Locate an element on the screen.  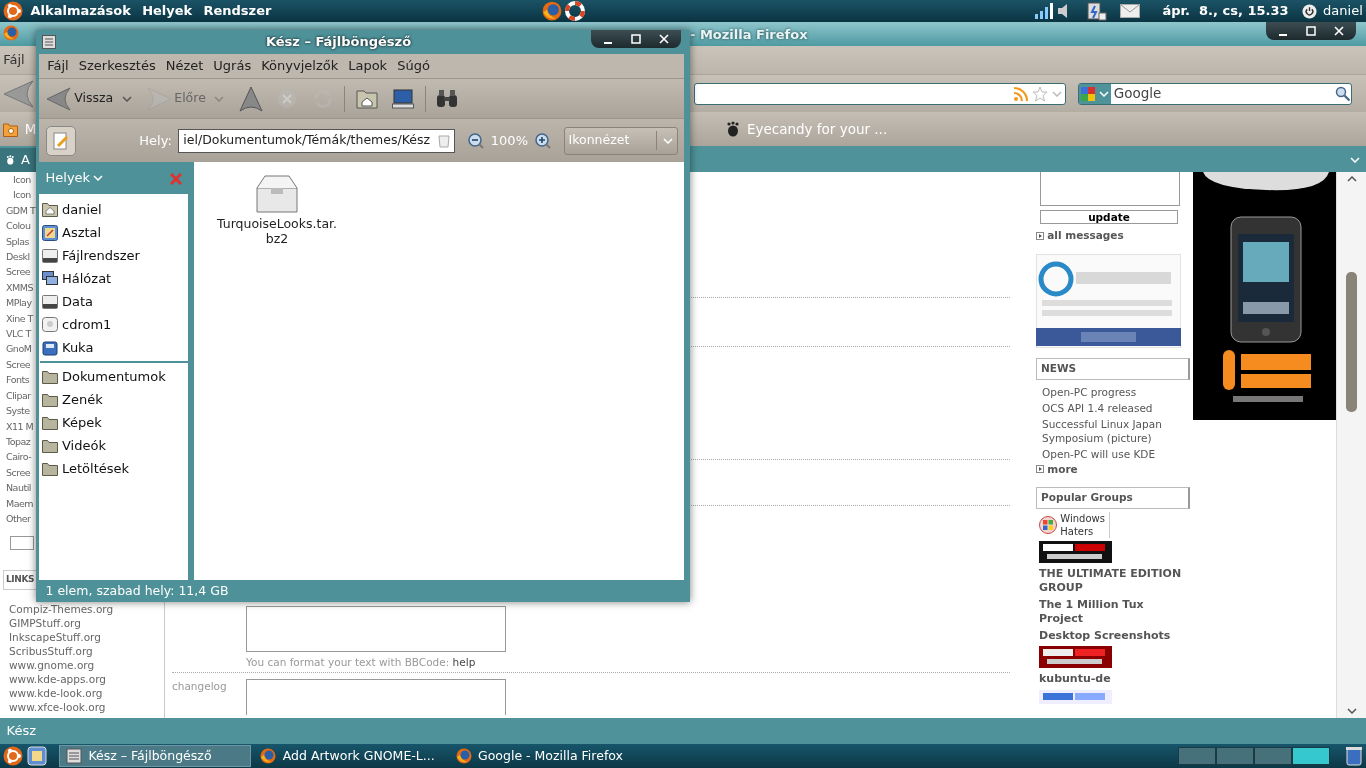
group-link: kubuntu-de is located at coordinates (1114, 678).